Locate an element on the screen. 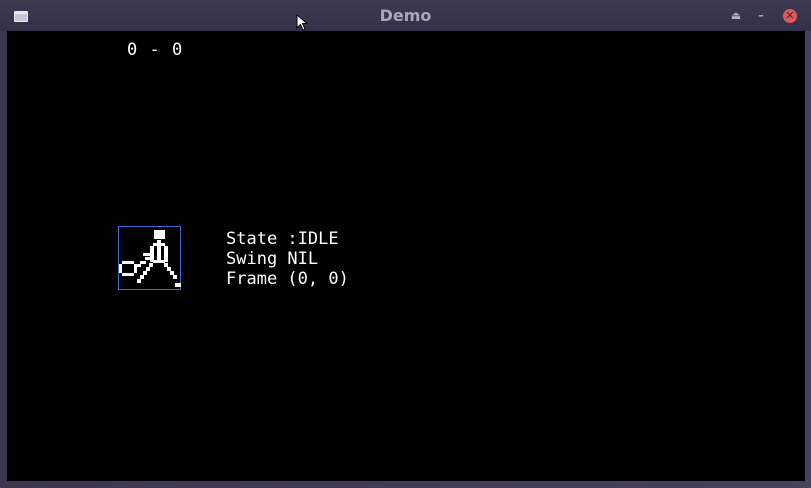  window-title: Demo is located at coordinates (405, 15).